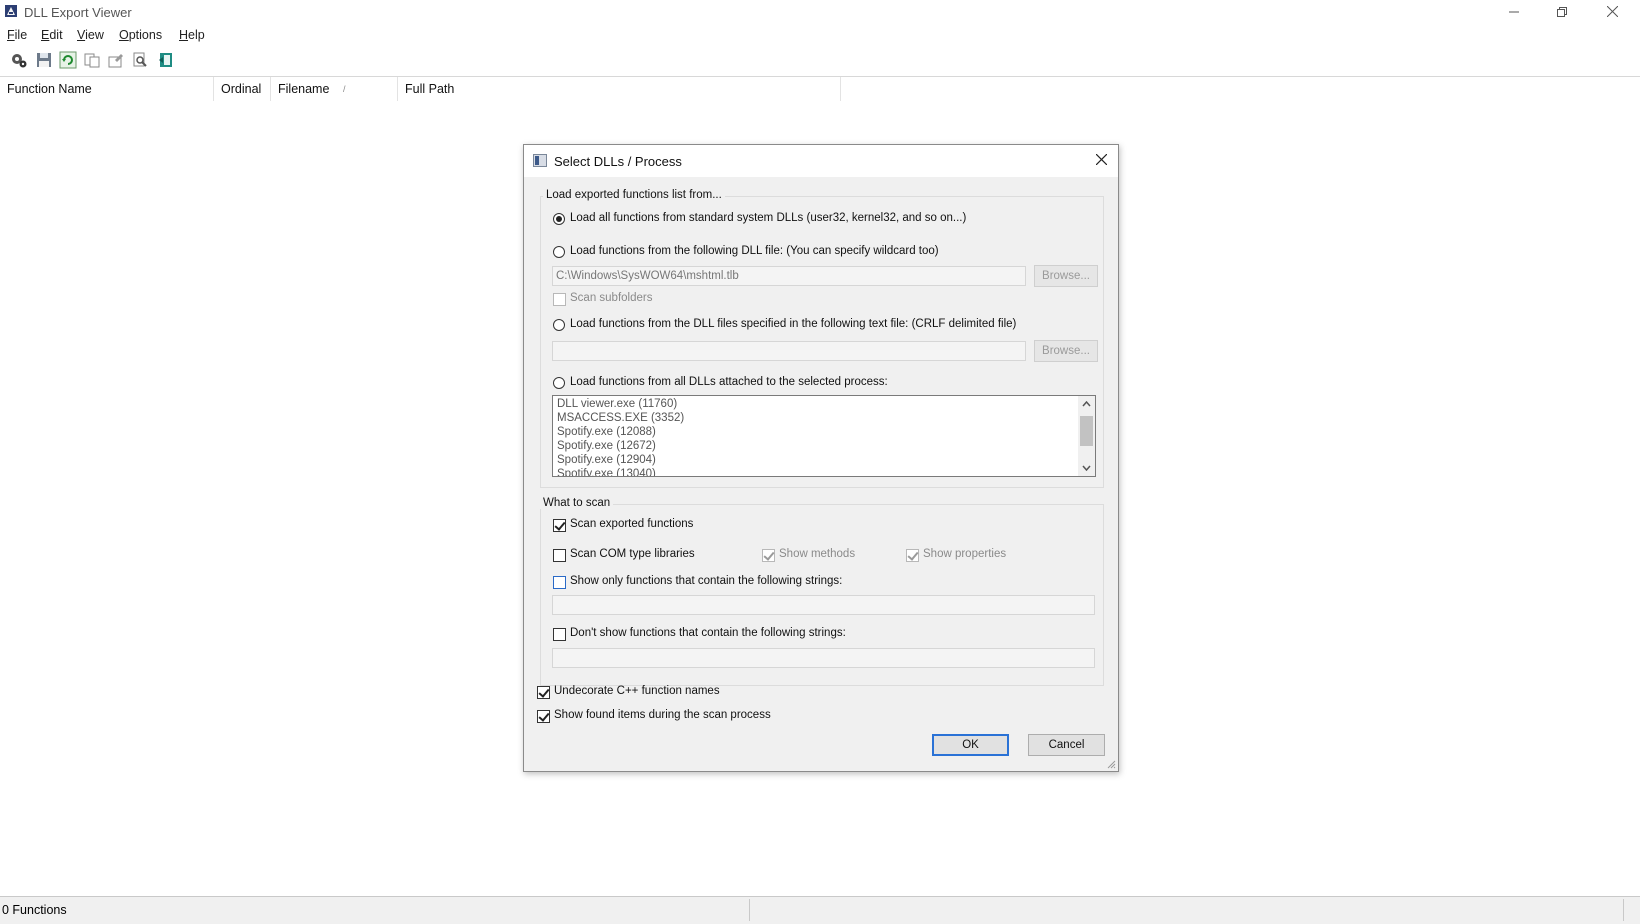 The width and height of the screenshot is (1640, 924). Describe the element at coordinates (618, 161) in the screenshot. I see `dialog-title: Select DLLs / Process` at that location.